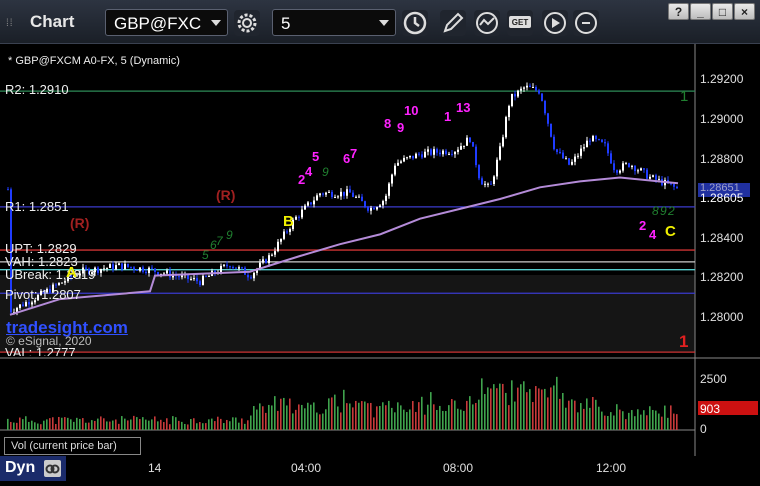  Describe the element at coordinates (744, 11) in the screenshot. I see `close-button: ×` at that location.